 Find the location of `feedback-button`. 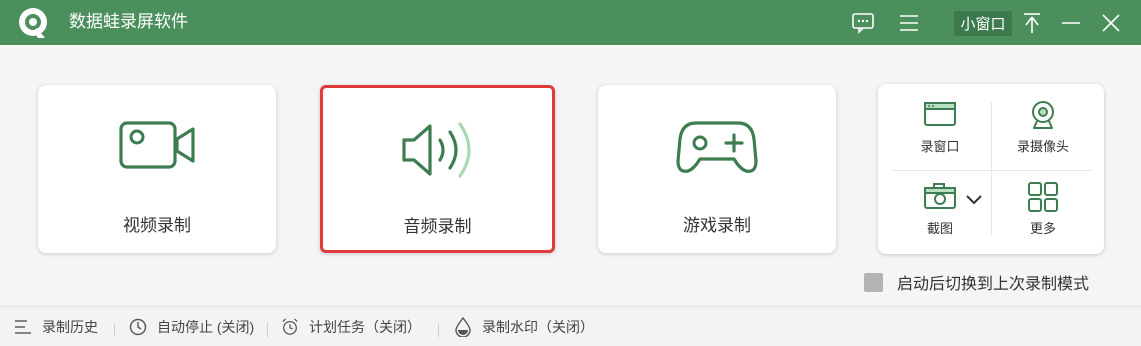

feedback-button is located at coordinates (863, 23).